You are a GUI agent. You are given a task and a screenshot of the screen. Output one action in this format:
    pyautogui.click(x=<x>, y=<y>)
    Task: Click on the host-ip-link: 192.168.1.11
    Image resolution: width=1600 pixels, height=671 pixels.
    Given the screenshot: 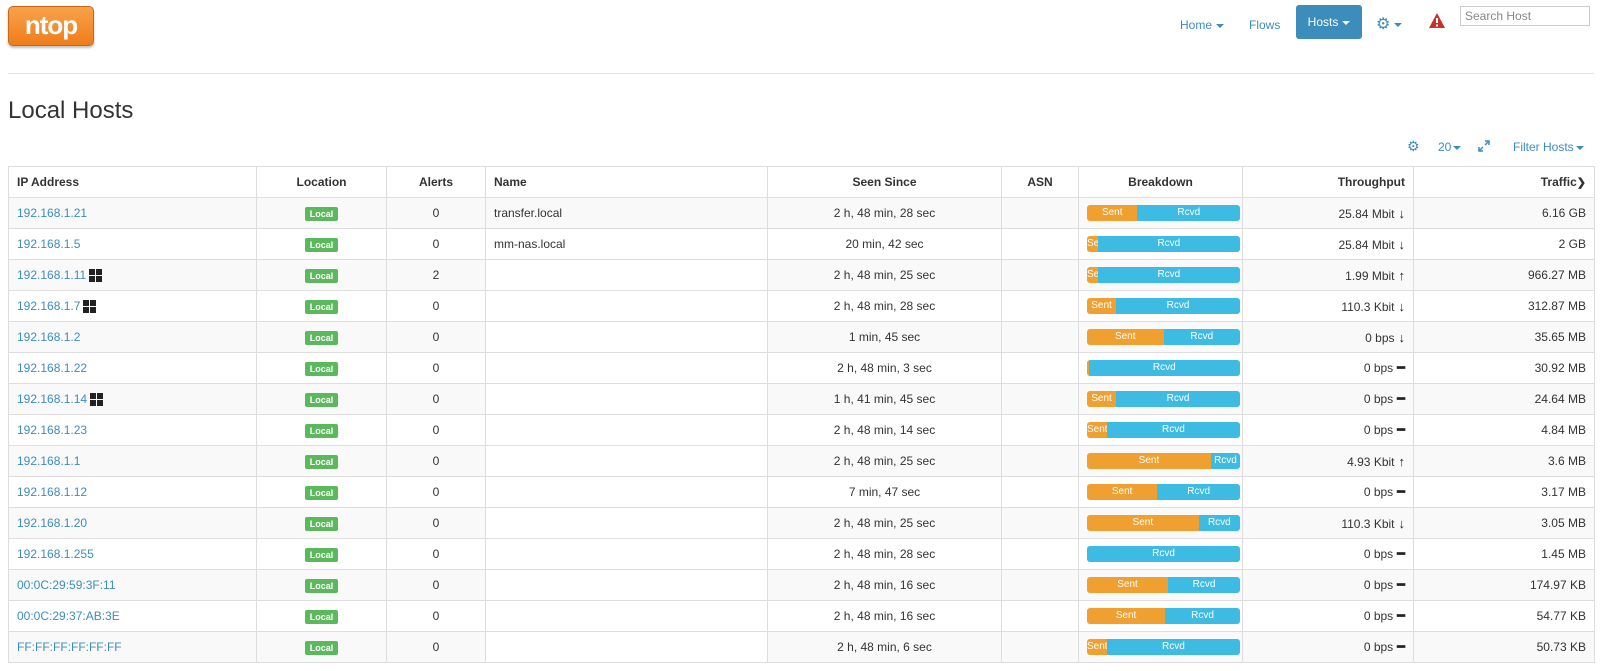 What is the action you would take?
    pyautogui.click(x=51, y=275)
    